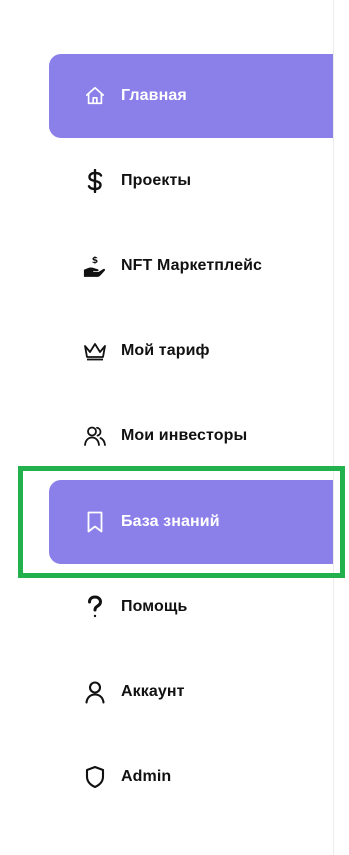 The height and width of the screenshot is (855, 349). I want to click on sidebar-item-label: Главная, so click(154, 95).